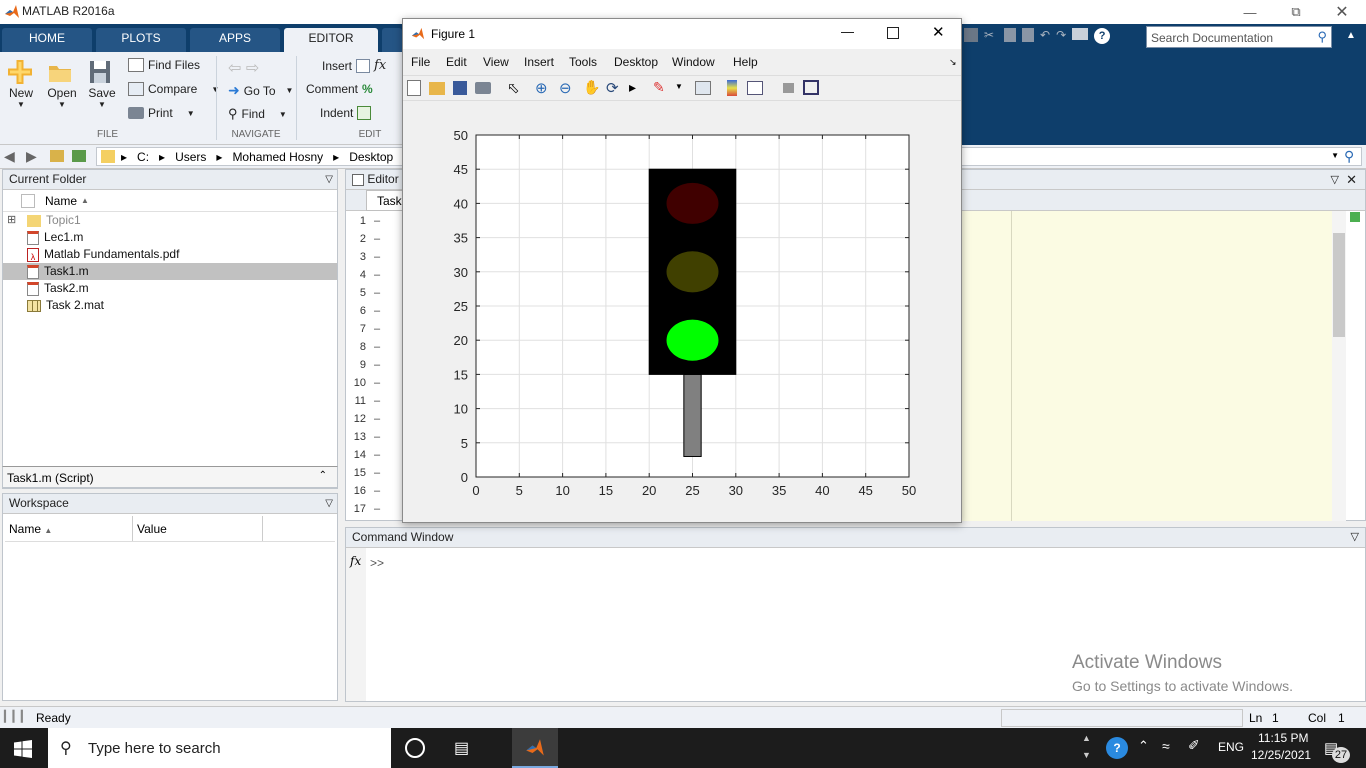  What do you see at coordinates (1010, 35) in the screenshot?
I see `copy-icon` at bounding box center [1010, 35].